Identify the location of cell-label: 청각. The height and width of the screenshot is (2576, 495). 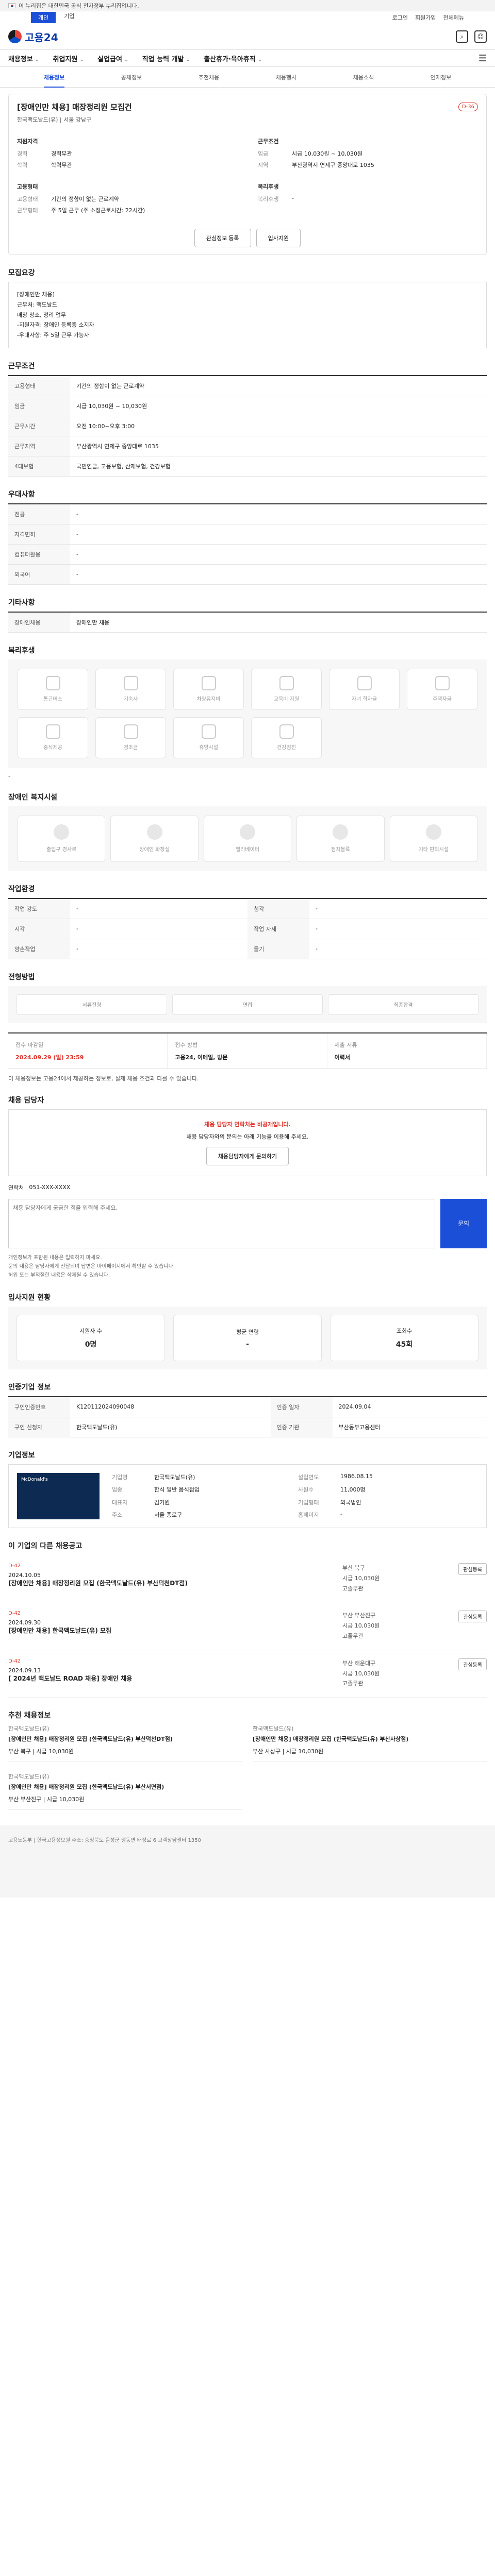
(278, 908).